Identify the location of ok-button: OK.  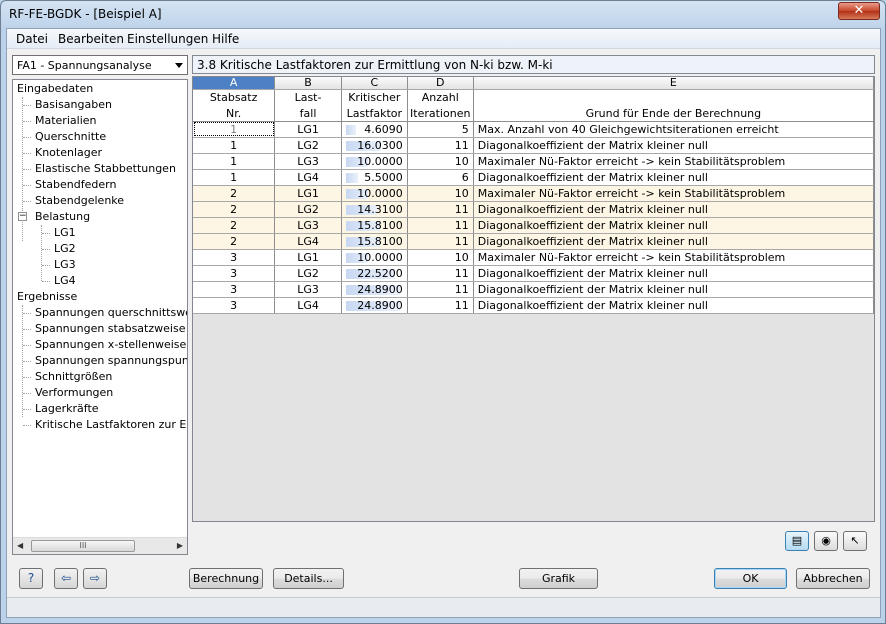
(750, 578).